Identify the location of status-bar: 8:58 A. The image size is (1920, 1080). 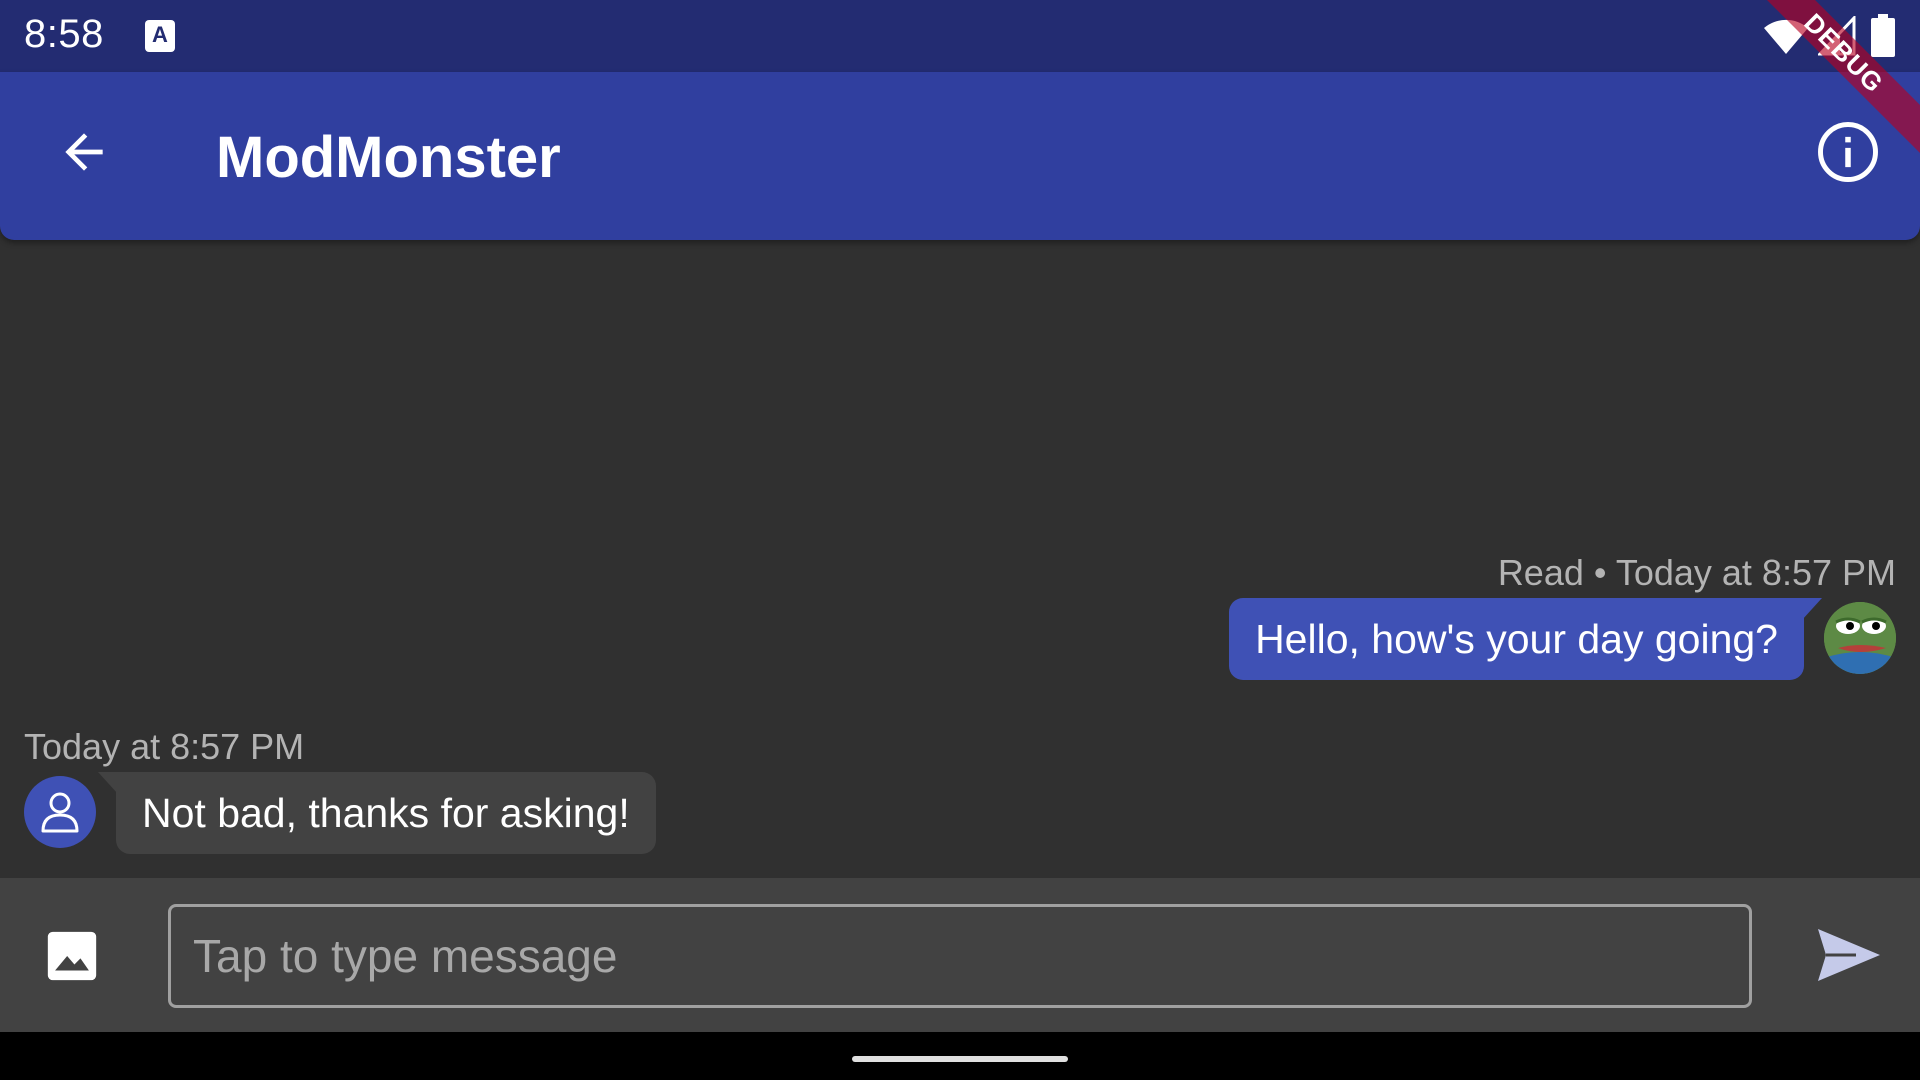
(960, 36).